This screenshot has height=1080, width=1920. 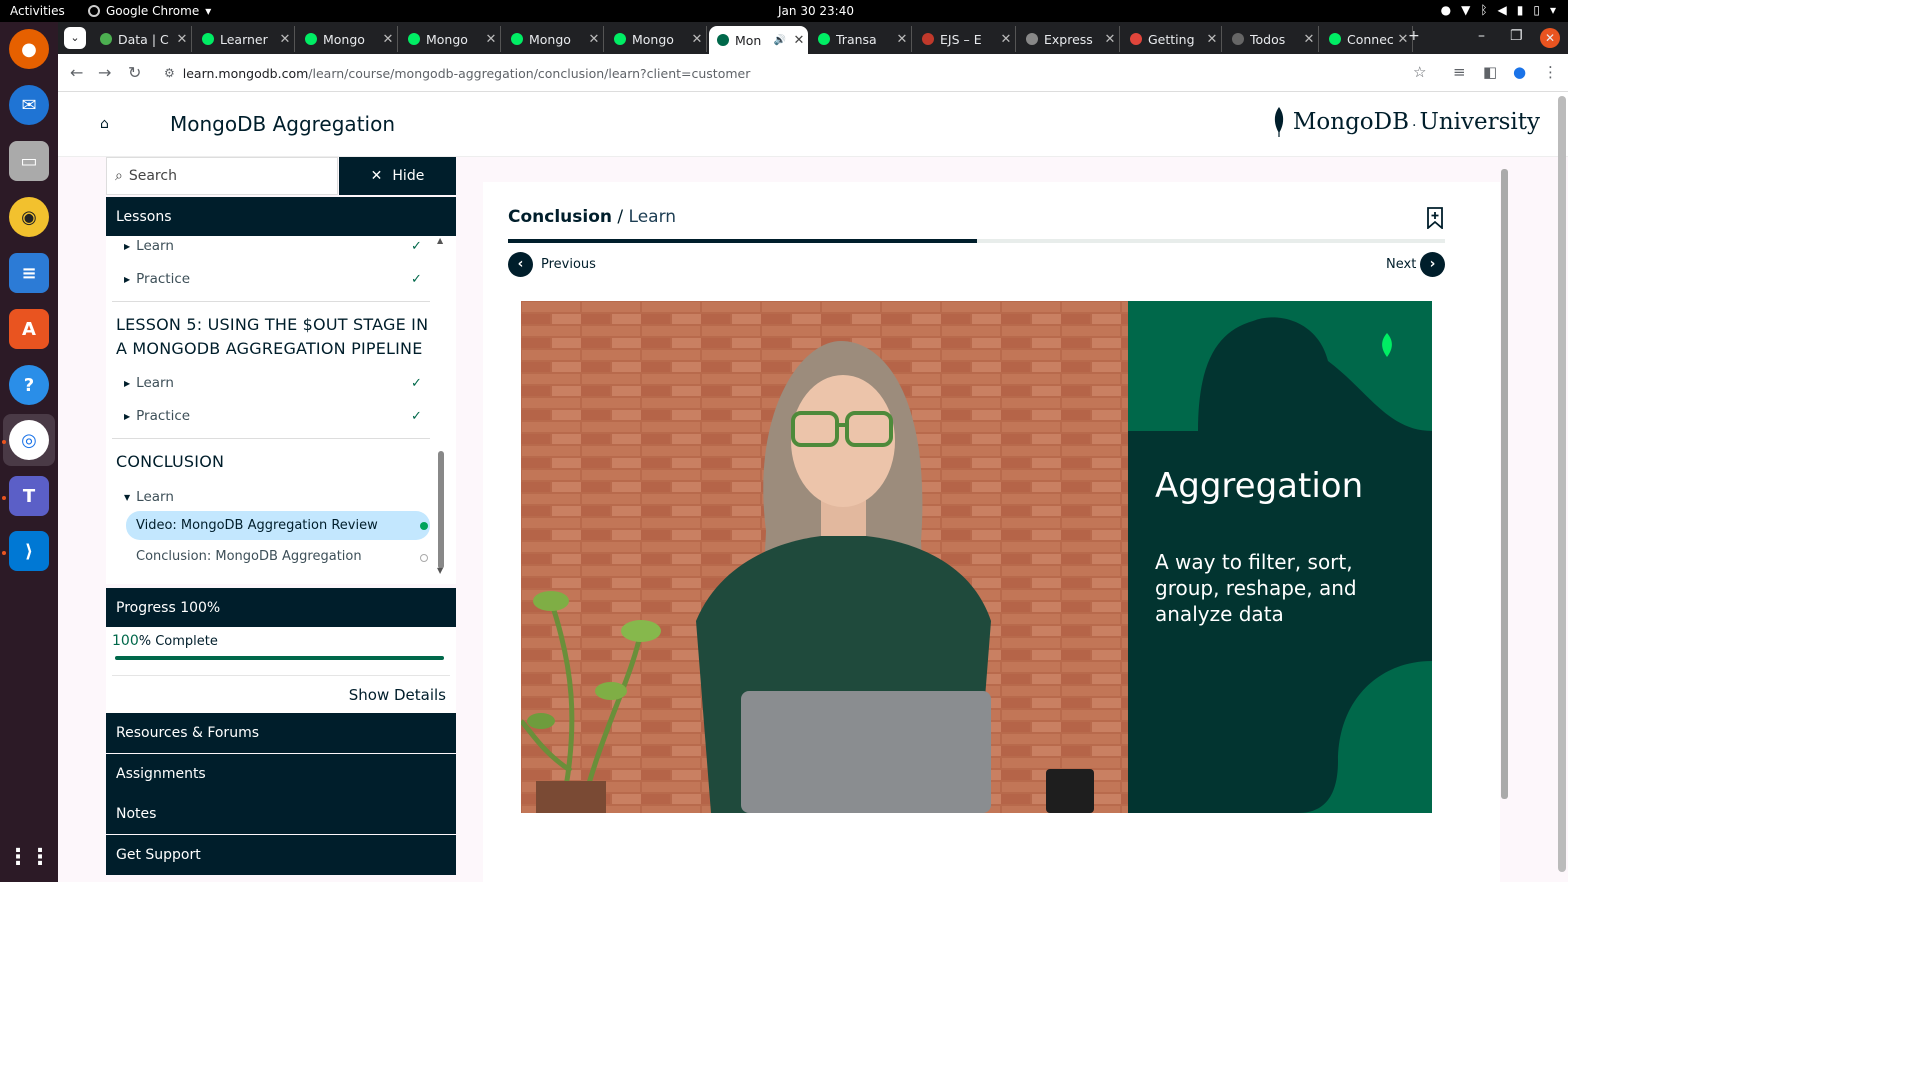 I want to click on tab-favicon-icon, so click(x=723, y=40).